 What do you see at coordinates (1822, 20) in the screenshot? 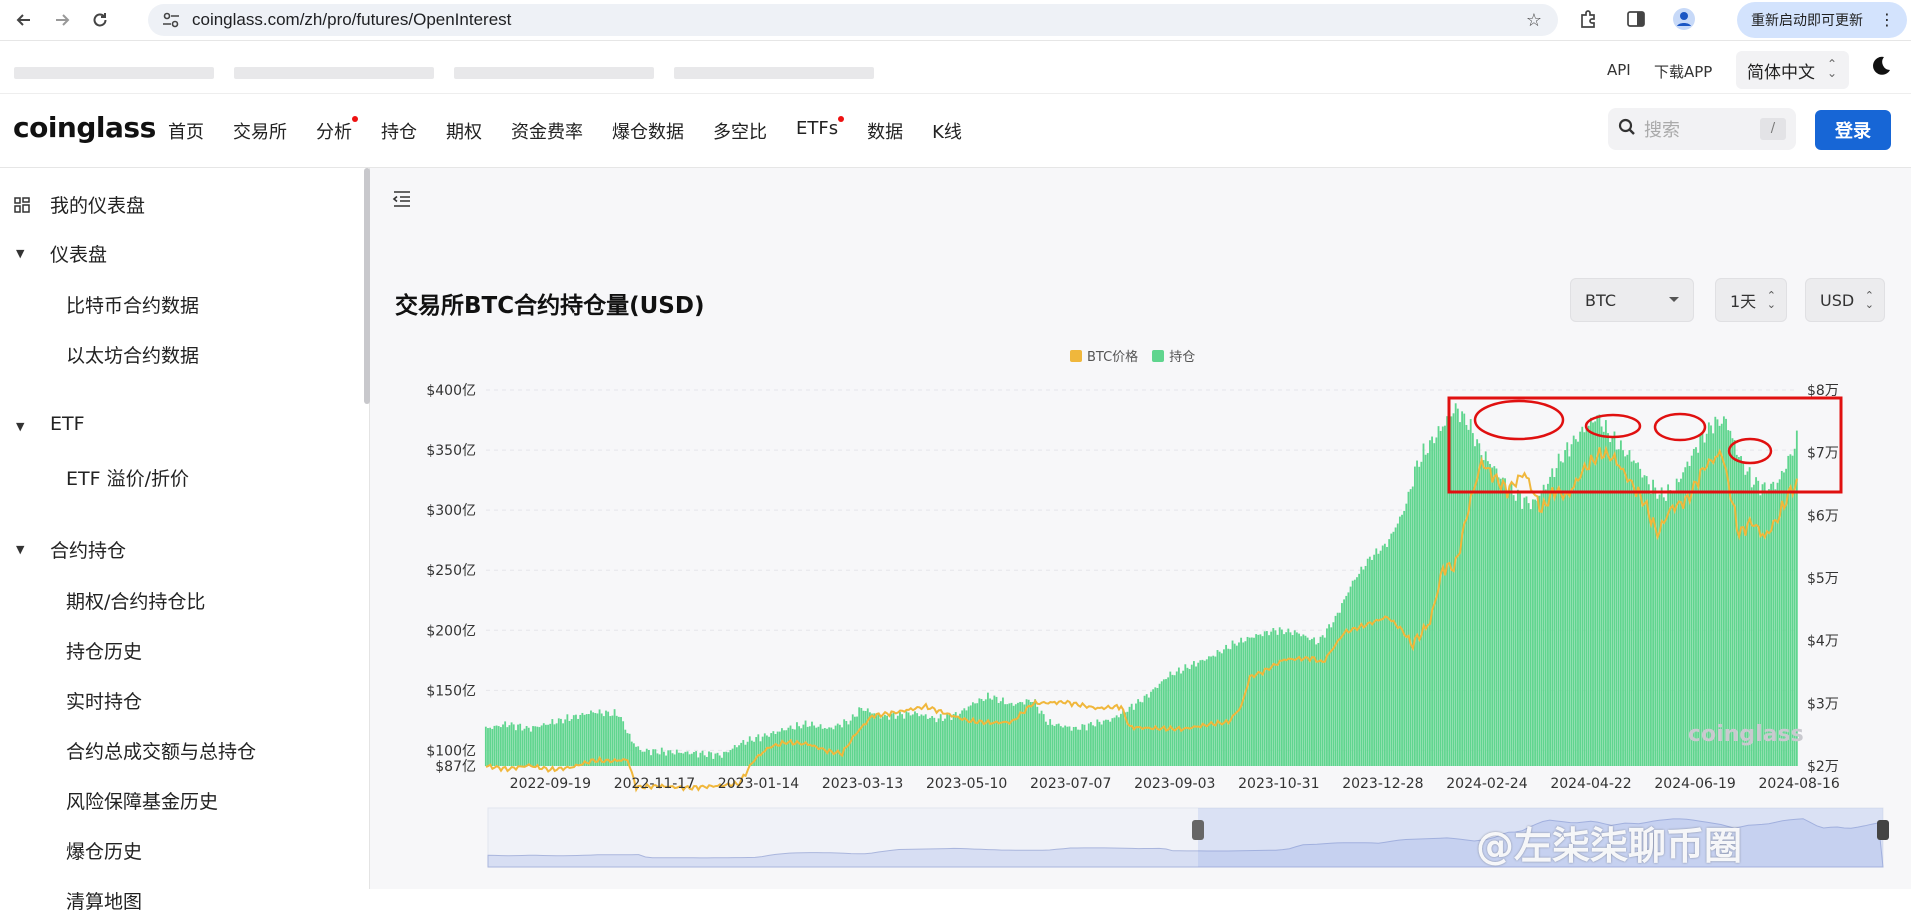
I see `restart-update-button: 重新启动即可更新 ⋮` at bounding box center [1822, 20].